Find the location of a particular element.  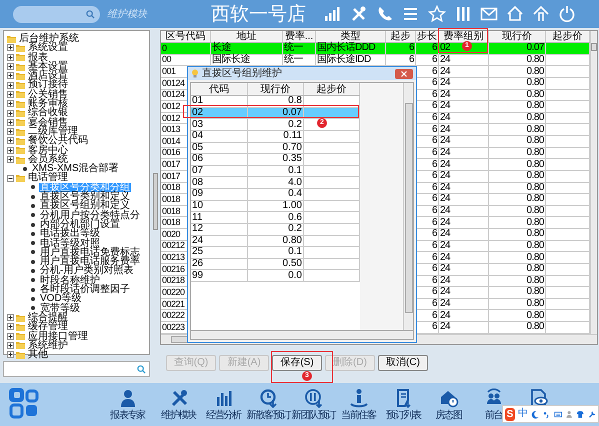

tree-item: 分机用户按分类特点分 is located at coordinates (90, 215).